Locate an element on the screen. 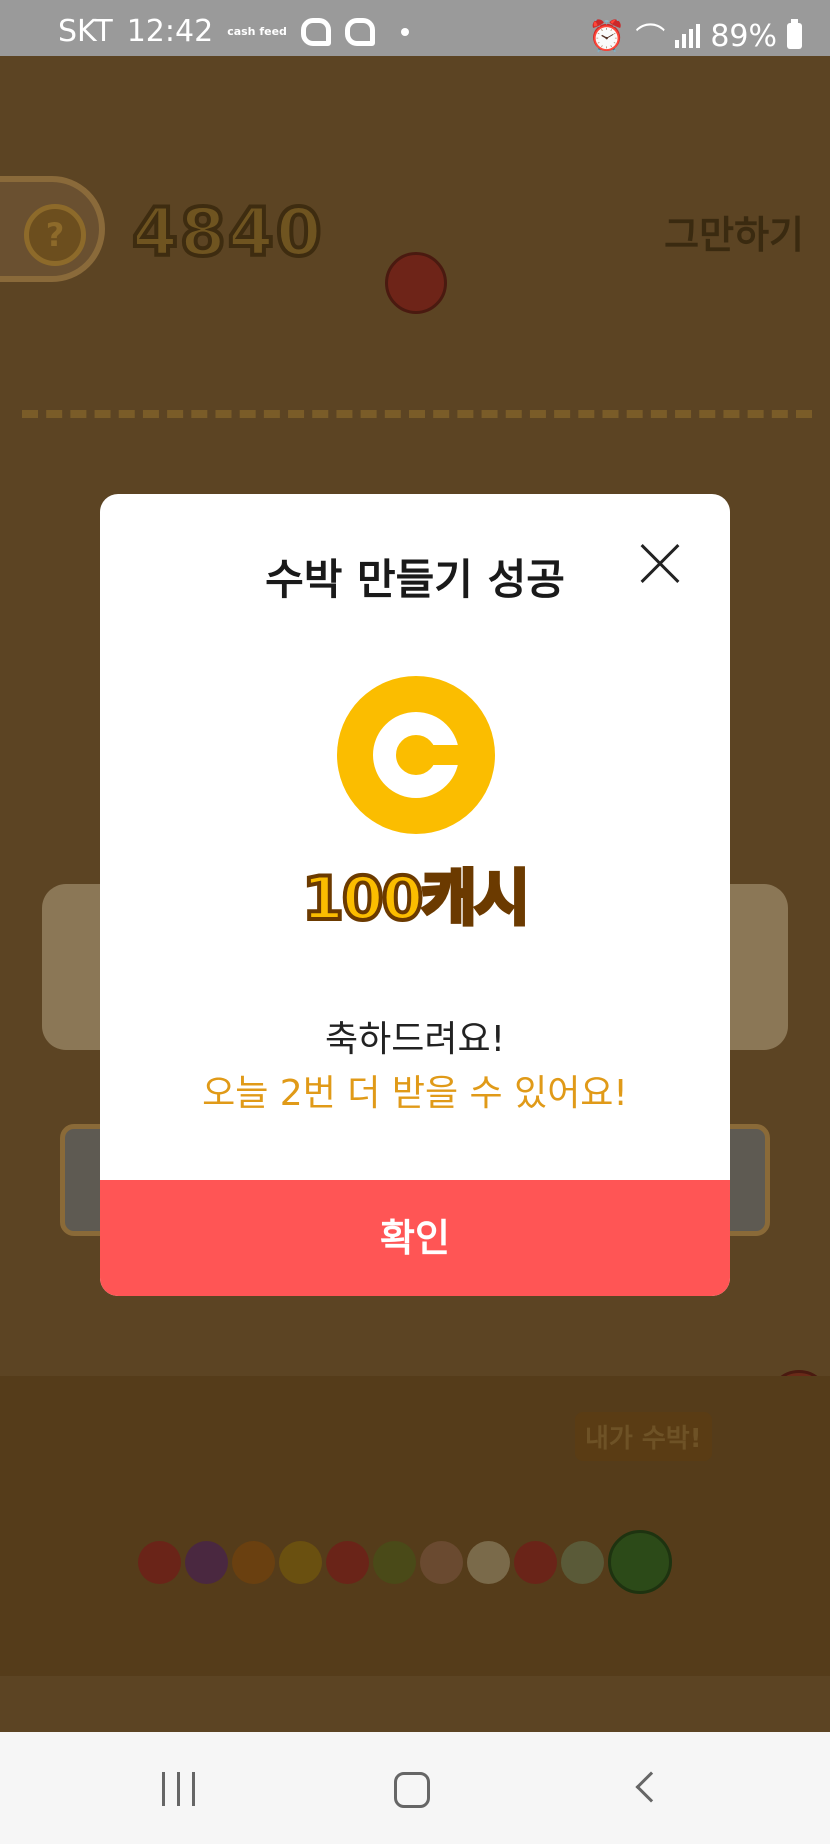 This screenshot has height=1844, width=830. melon-icon is located at coordinates (582, 1562).